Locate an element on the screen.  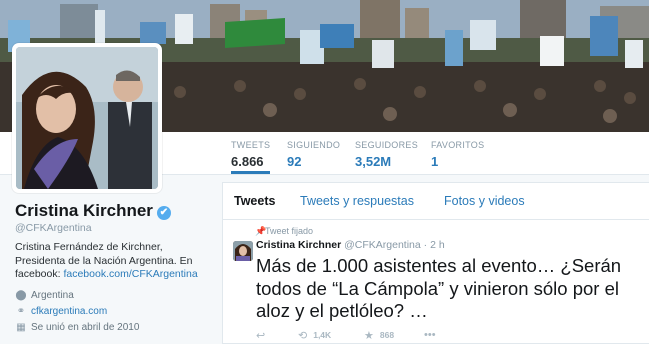
retweet-button: ⟲ 1,4K is located at coordinates (314, 335).